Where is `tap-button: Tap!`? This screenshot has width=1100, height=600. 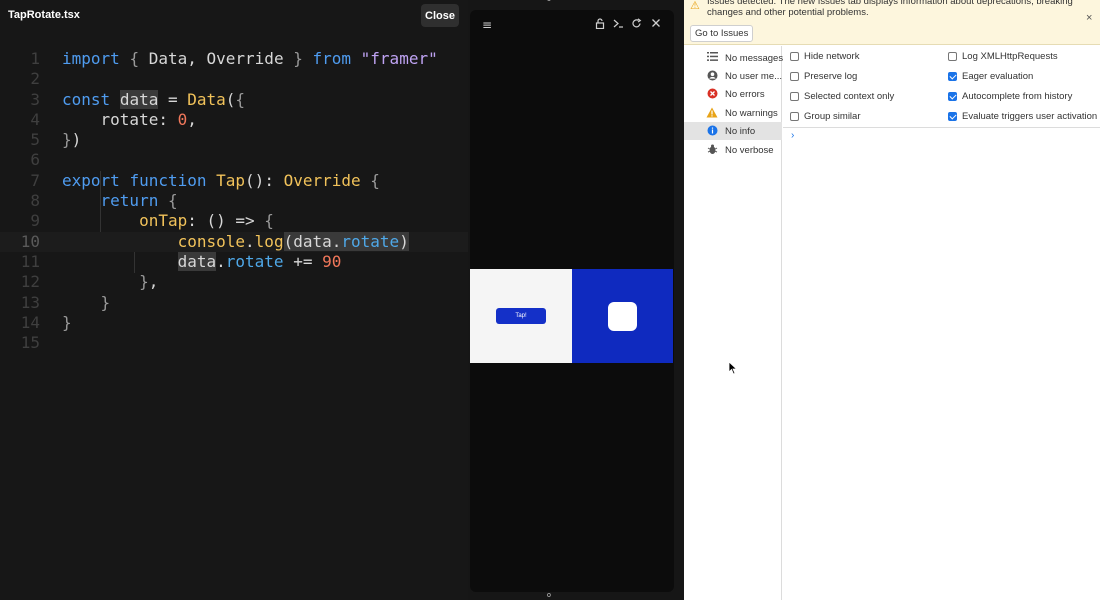
tap-button: Tap! is located at coordinates (521, 316).